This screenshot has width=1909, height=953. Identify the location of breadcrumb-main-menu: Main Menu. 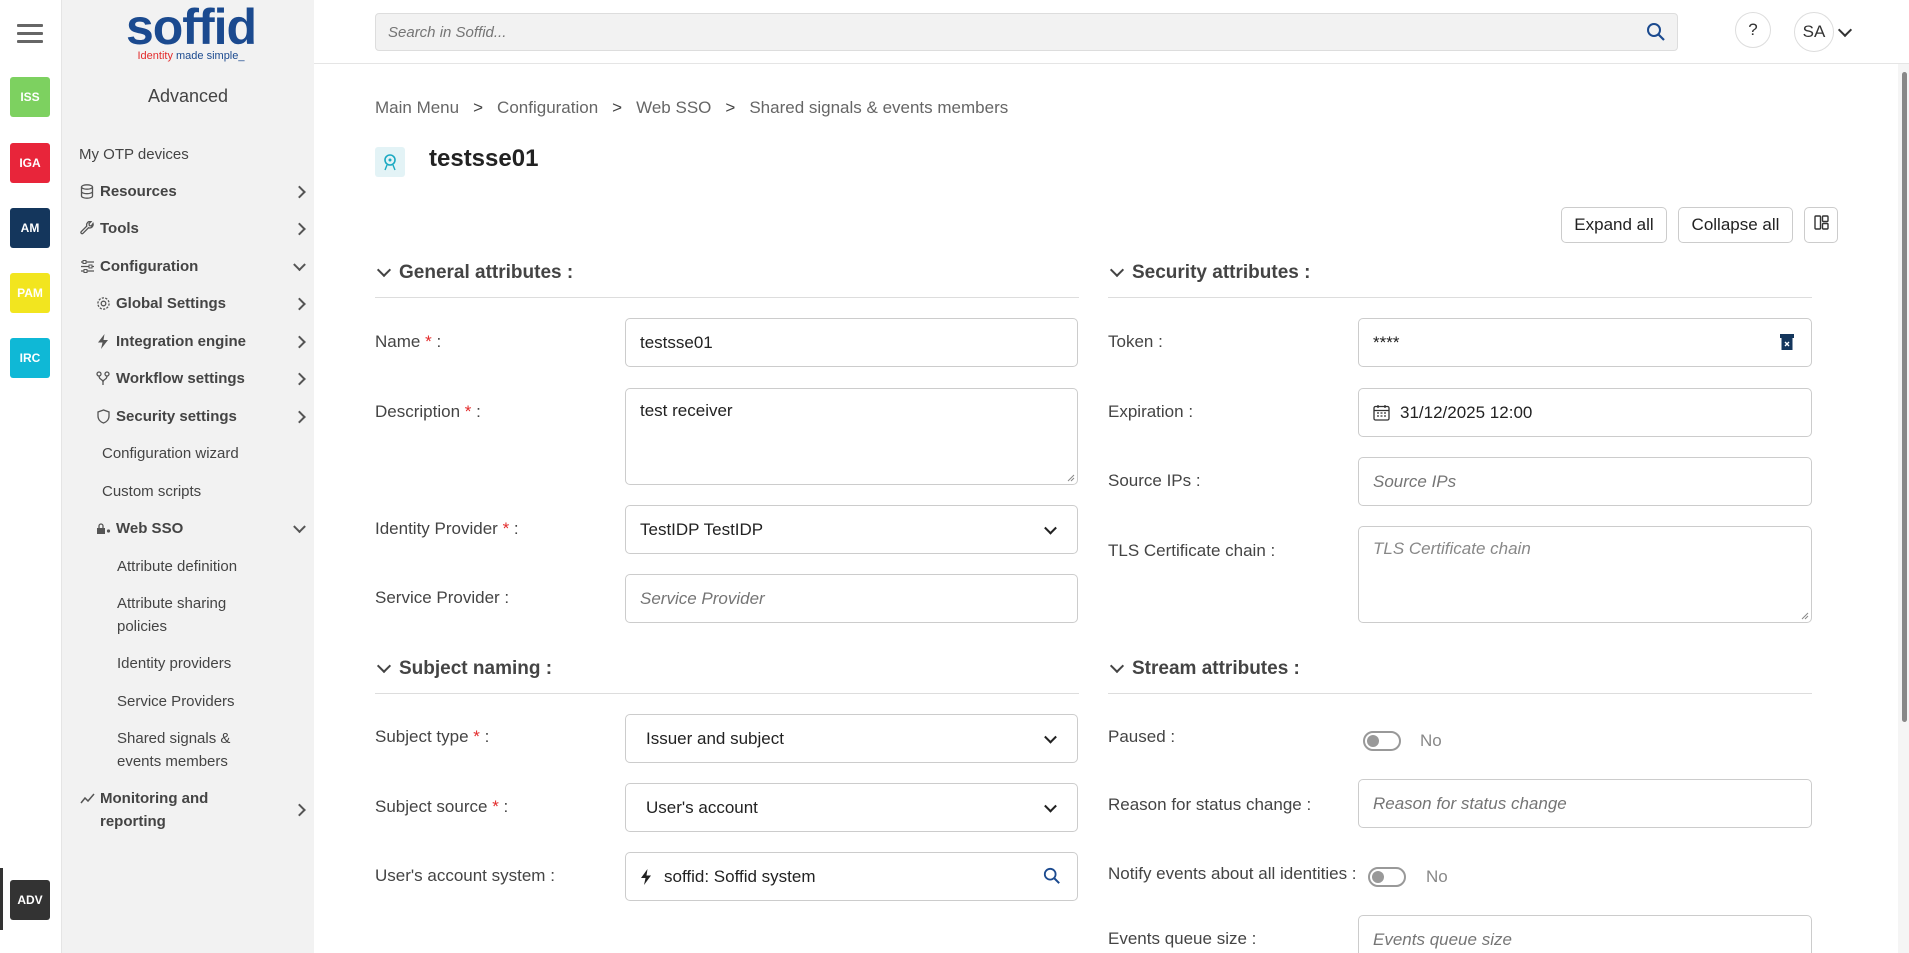
(417, 108).